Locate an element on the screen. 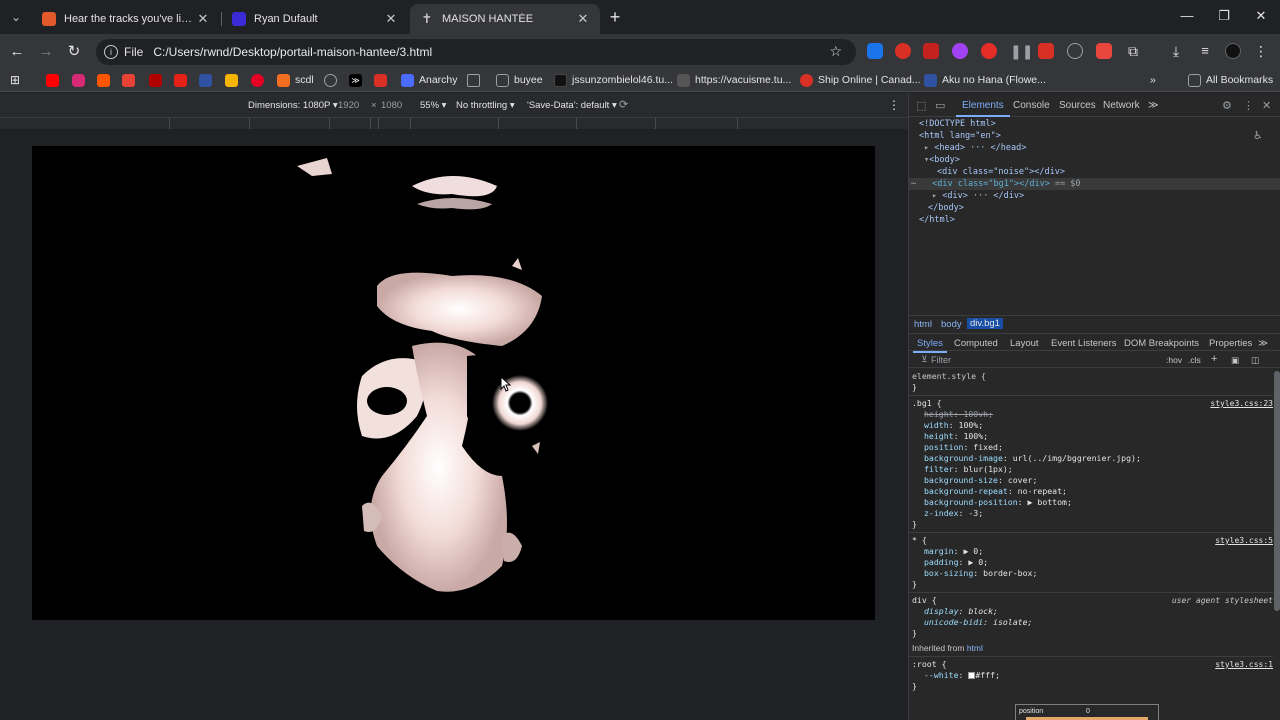 The height and width of the screenshot is (720, 1280). reload-icon: ↻ is located at coordinates (74, 52).